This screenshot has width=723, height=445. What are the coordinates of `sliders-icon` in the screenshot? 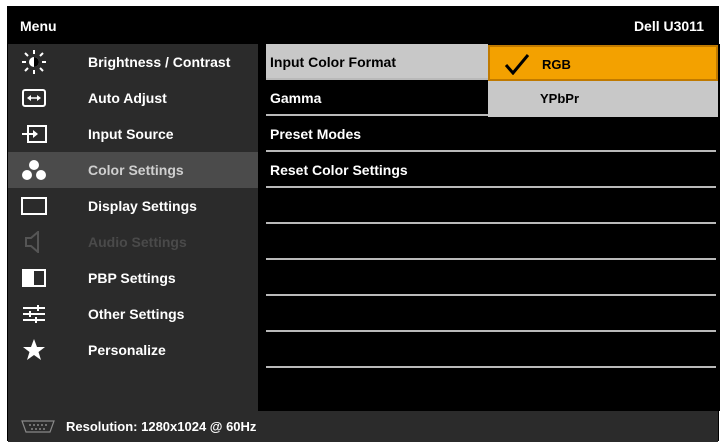 It's located at (34, 314).